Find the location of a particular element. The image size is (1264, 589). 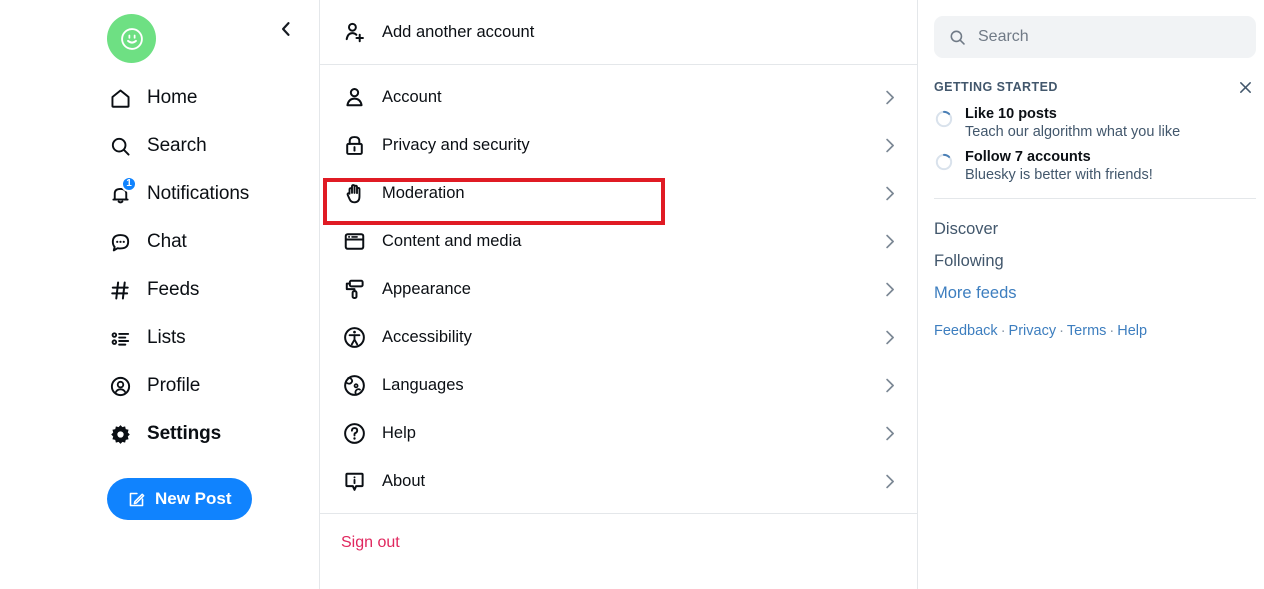

sidebar-item-label: Search is located at coordinates (177, 145).